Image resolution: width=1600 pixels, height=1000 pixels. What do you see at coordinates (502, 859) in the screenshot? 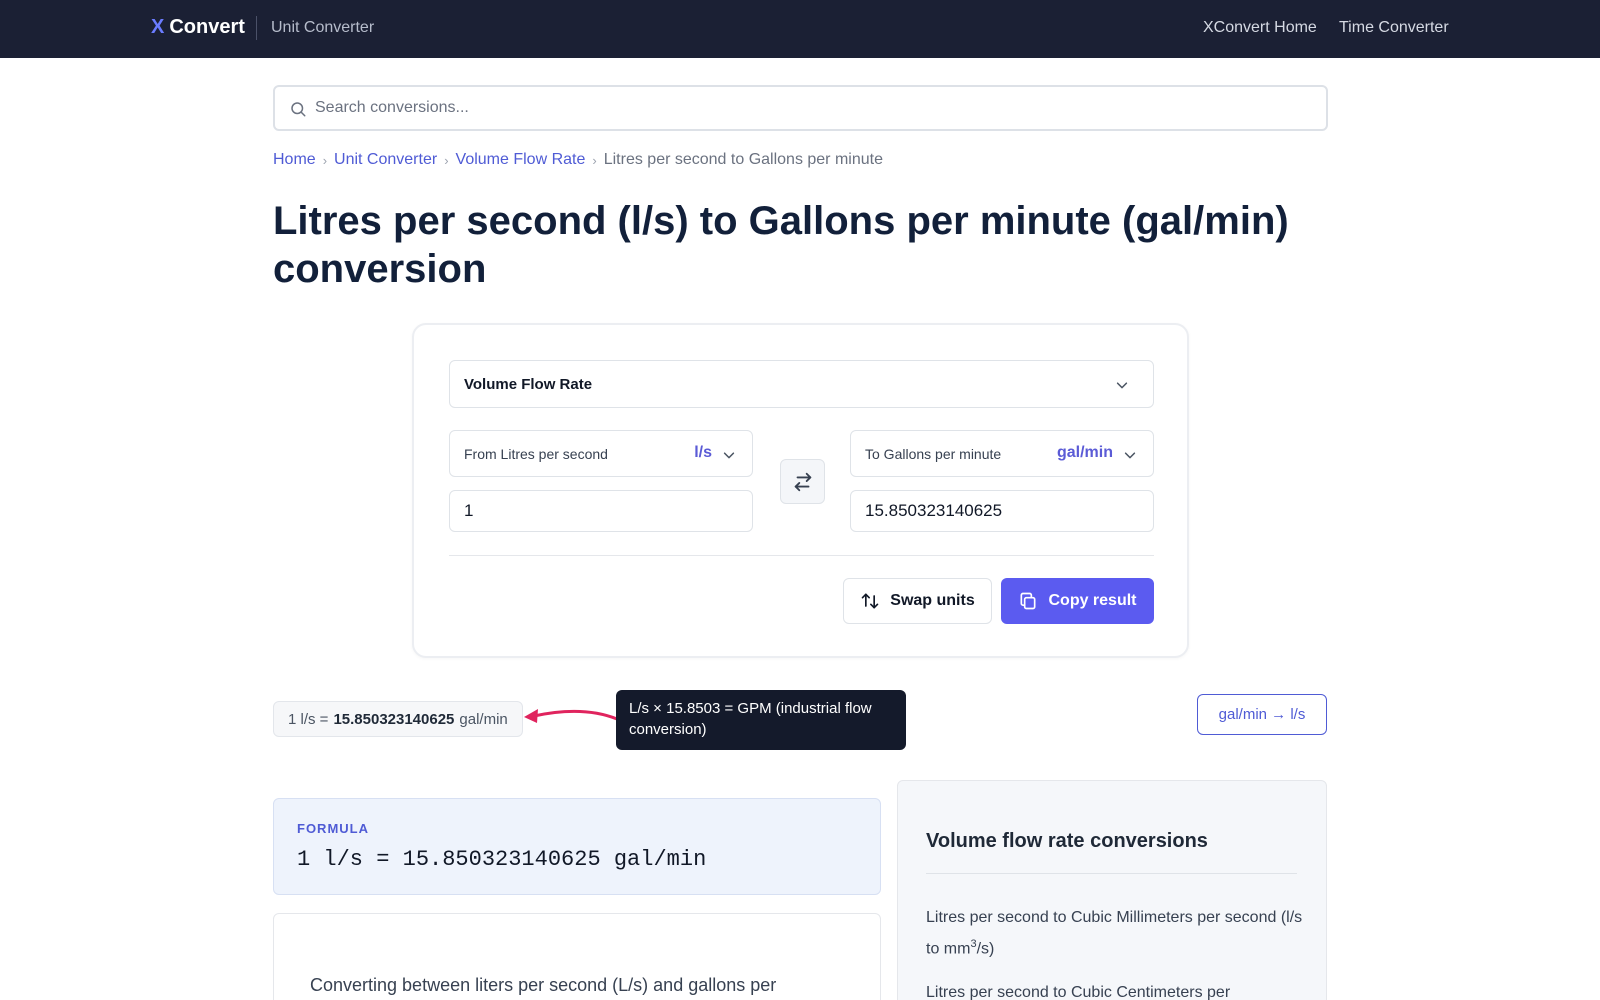
I see `formula-text: 1 l/s = 15.850323140625 gal/min` at bounding box center [502, 859].